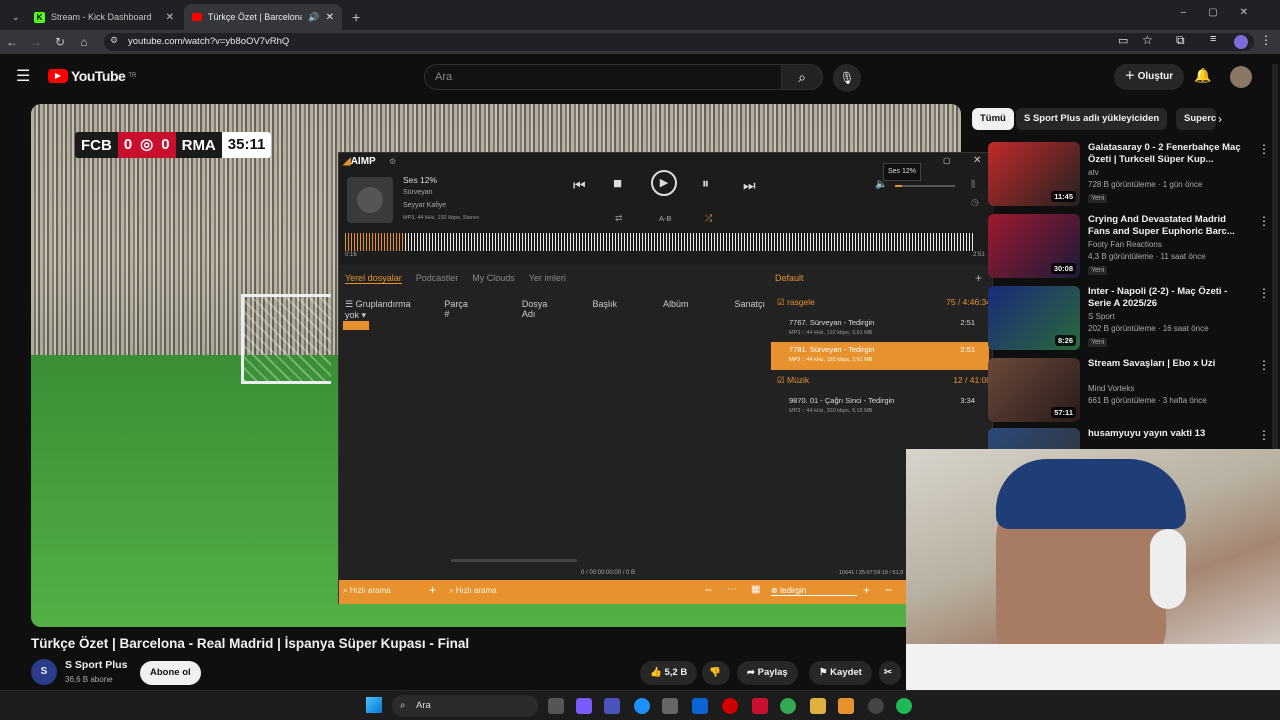 This screenshot has width=1280, height=720. Describe the element at coordinates (669, 673) in the screenshot. I see `like-button: 👍 5,2 B` at that location.